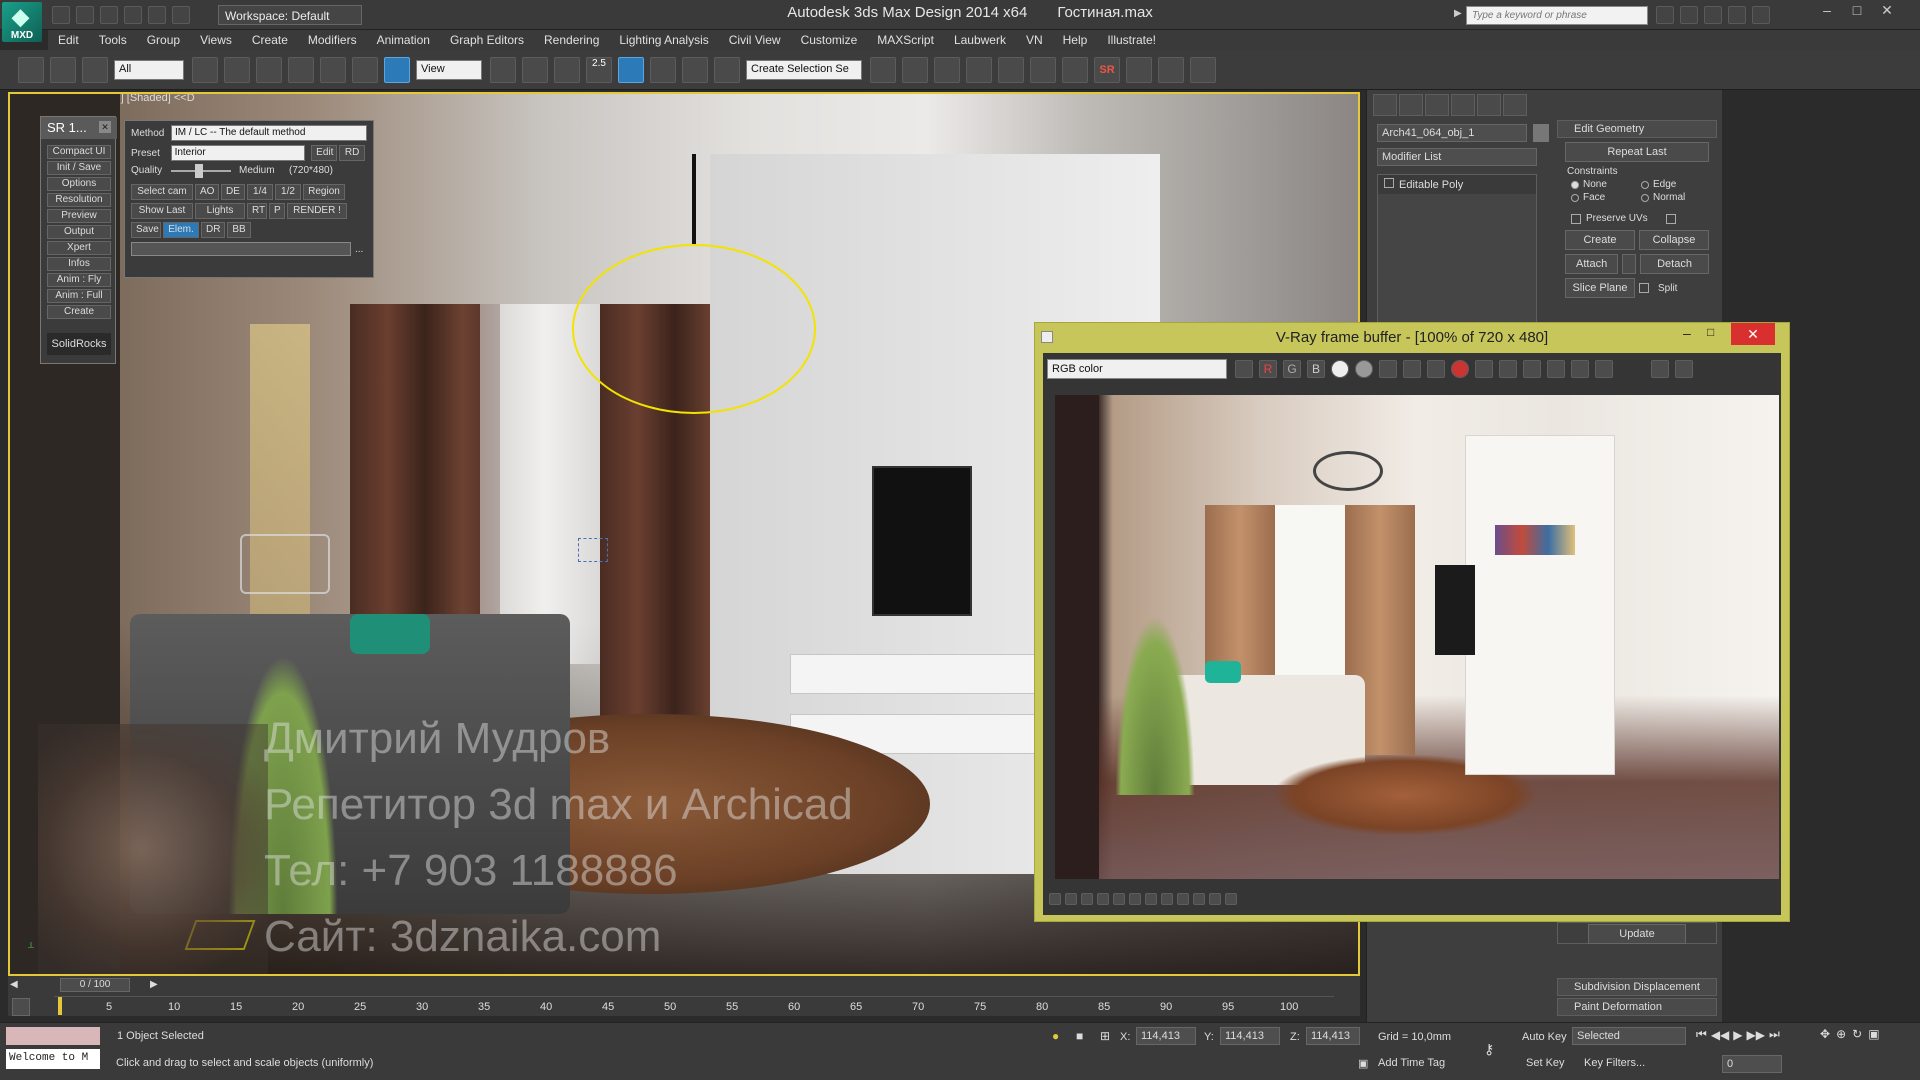 This screenshot has width=1920, height=1080. Describe the element at coordinates (181, 230) in the screenshot. I see `elem-button: Elem.` at that location.